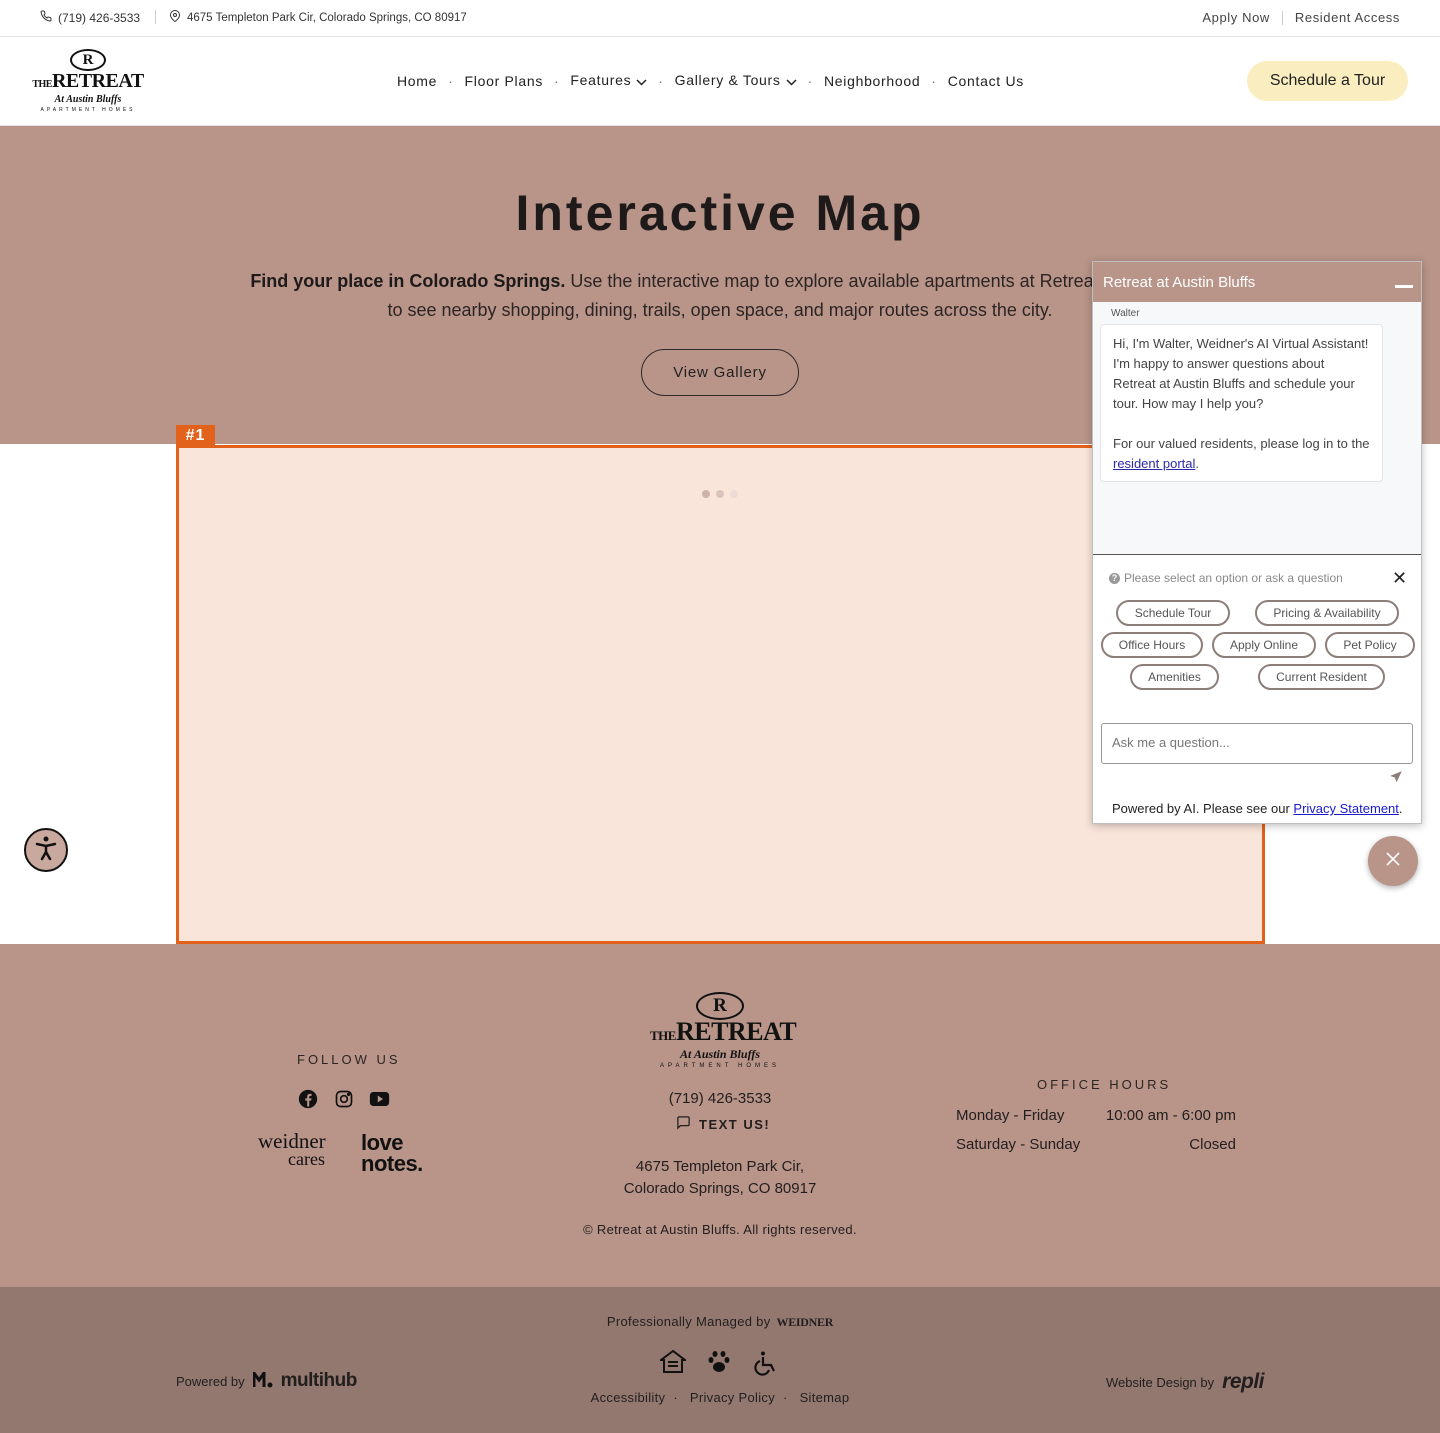  What do you see at coordinates (723, 1124) in the screenshot?
I see `text-us-link: TEXT US!` at bounding box center [723, 1124].